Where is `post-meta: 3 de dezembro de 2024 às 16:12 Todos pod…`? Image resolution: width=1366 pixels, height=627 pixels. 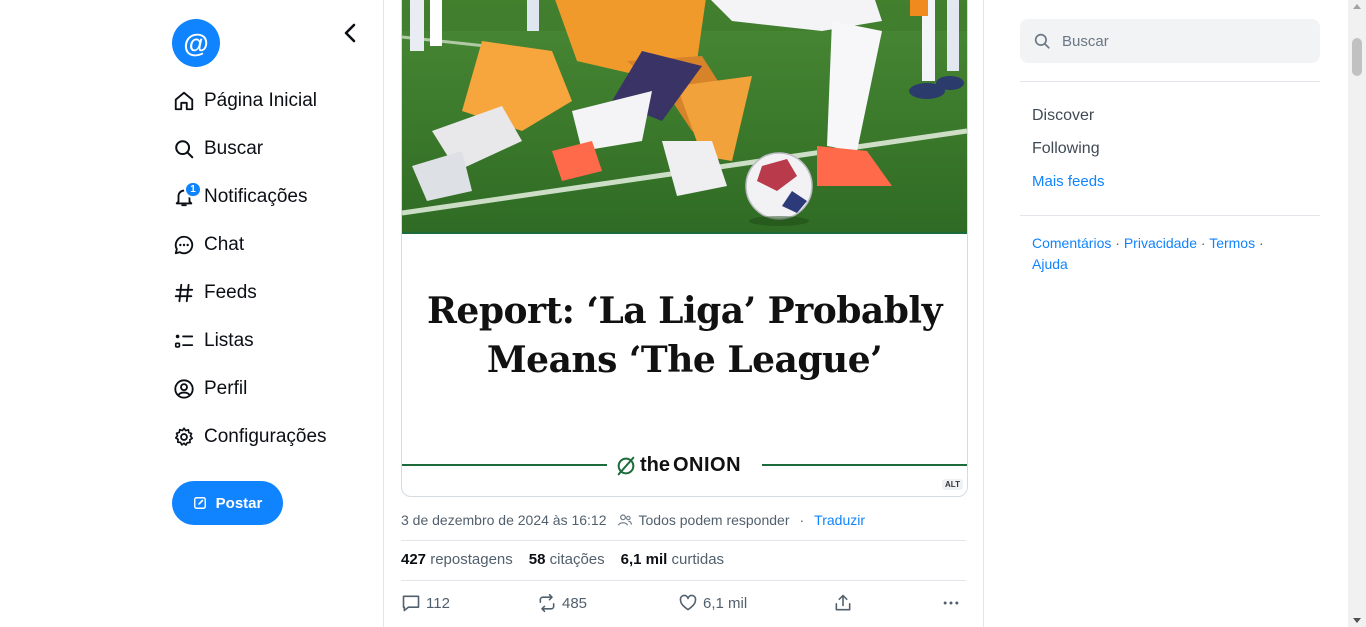 post-meta: 3 de dezembro de 2024 às 16:12 Todos pod… is located at coordinates (633, 520).